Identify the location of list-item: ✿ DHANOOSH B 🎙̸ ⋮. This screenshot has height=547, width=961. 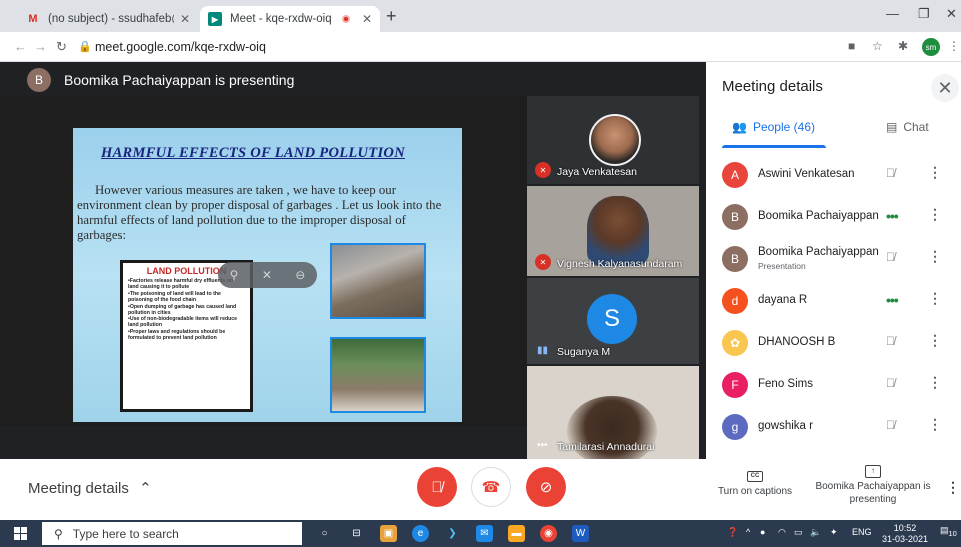
(833, 343).